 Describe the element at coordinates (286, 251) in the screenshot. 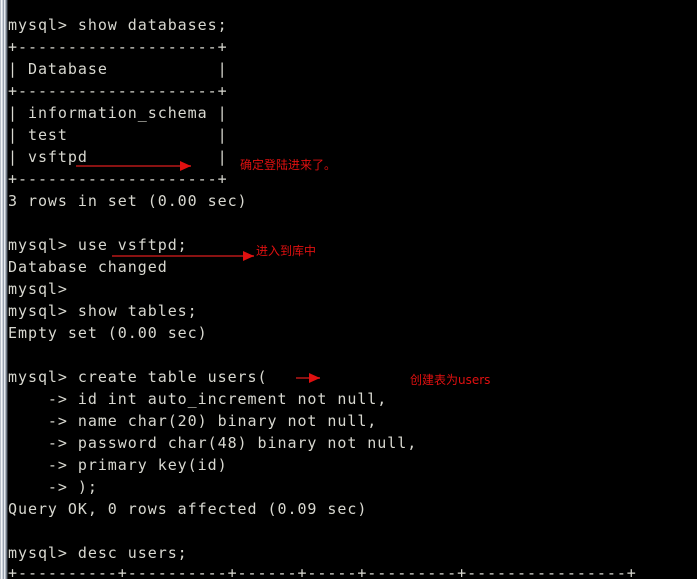

I see `annotation-label-entered-database: 进入到库中` at that location.